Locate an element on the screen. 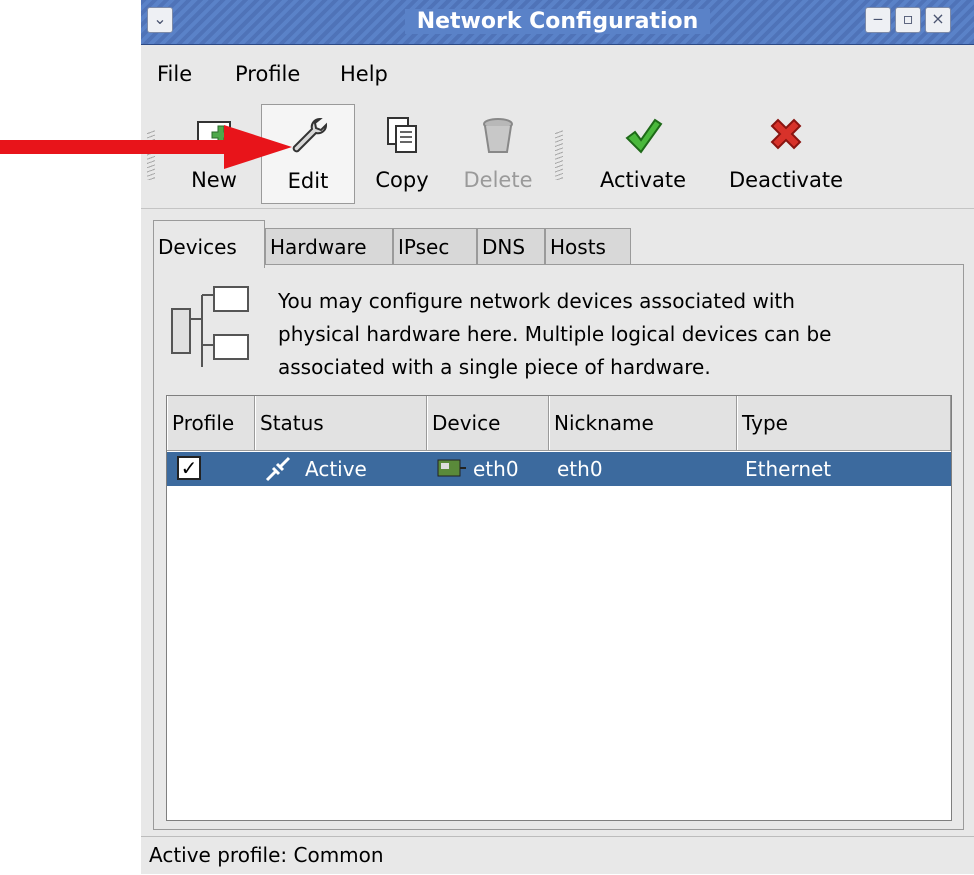 The image size is (974, 875). table-row: ✓ Active eth0 eth0 Ethernet is located at coordinates (559, 469).